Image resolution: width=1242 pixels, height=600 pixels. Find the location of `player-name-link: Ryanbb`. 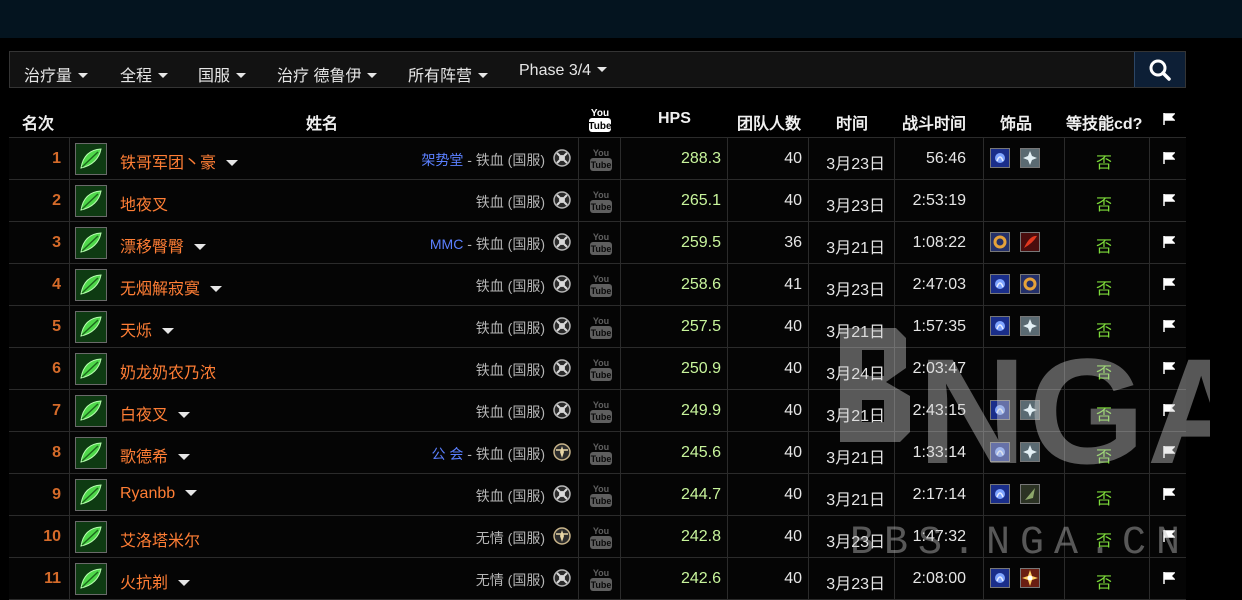

player-name-link: Ryanbb is located at coordinates (159, 494).